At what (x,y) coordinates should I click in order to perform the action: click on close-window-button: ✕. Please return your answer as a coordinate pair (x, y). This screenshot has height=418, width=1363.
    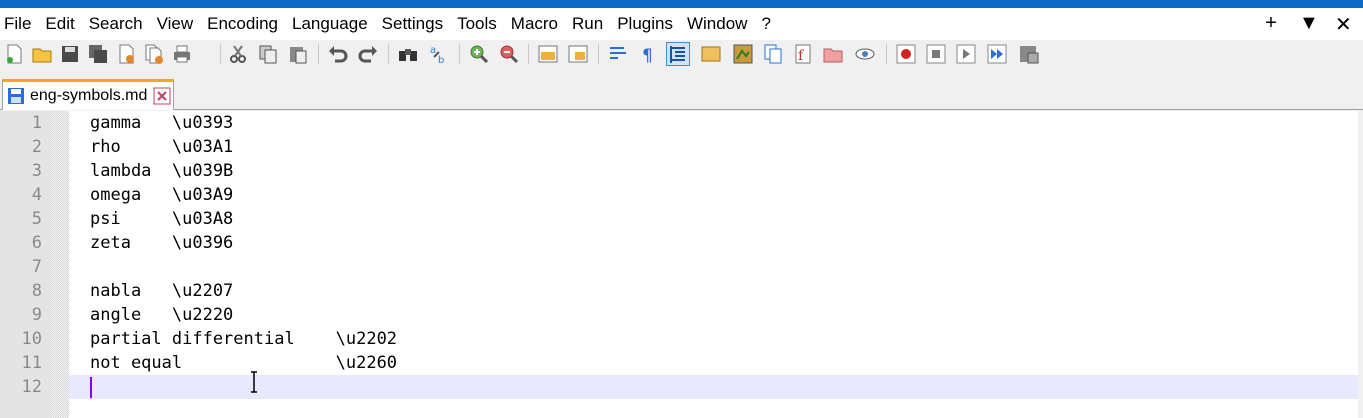
    Looking at the image, I should click on (1343, 24).